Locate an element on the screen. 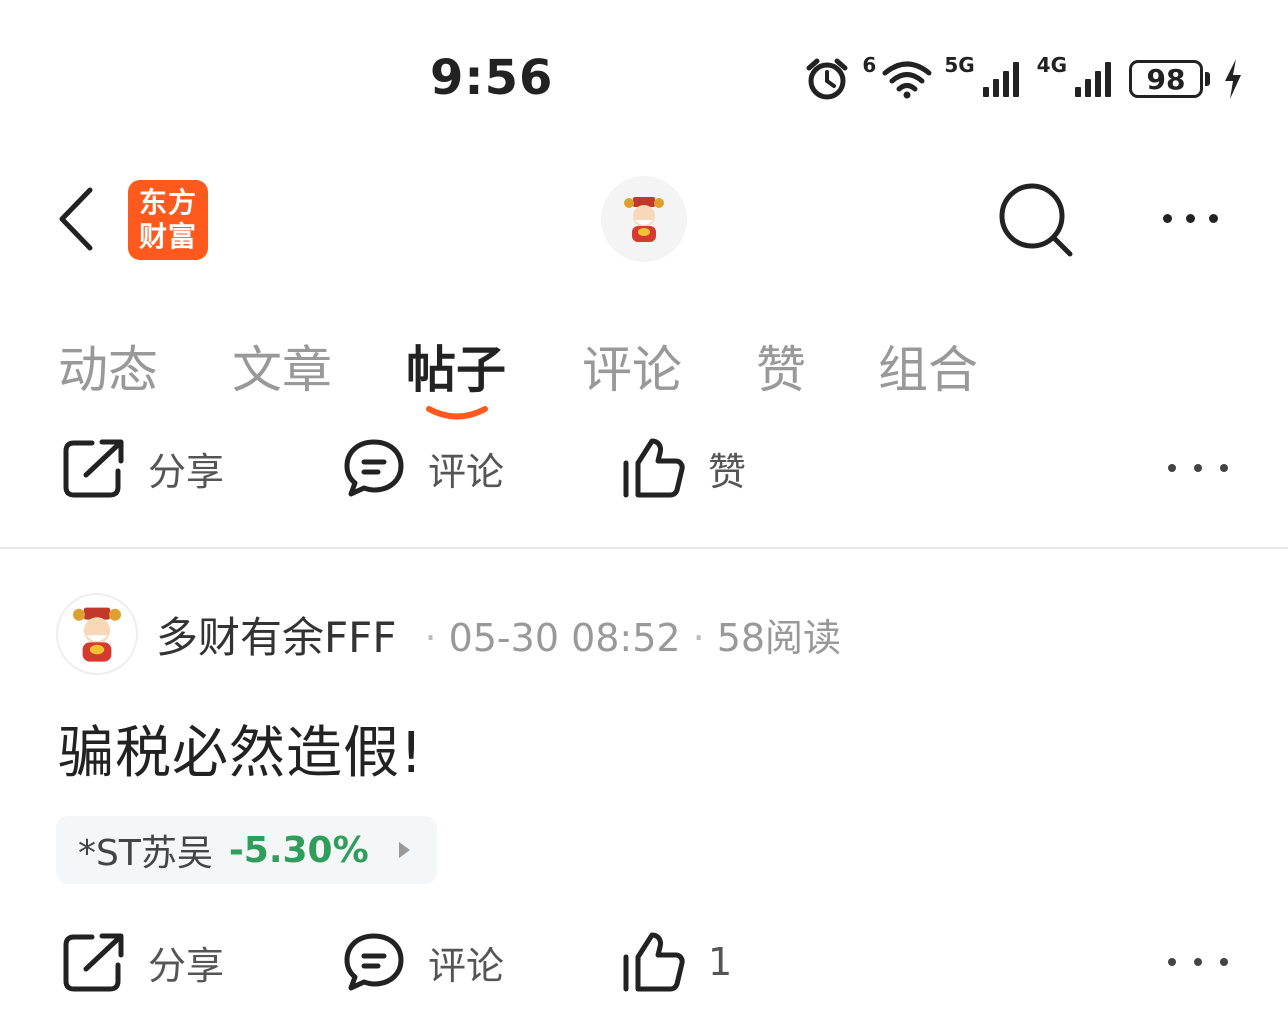 The image size is (1288, 1026). author-avatar is located at coordinates (97, 634).